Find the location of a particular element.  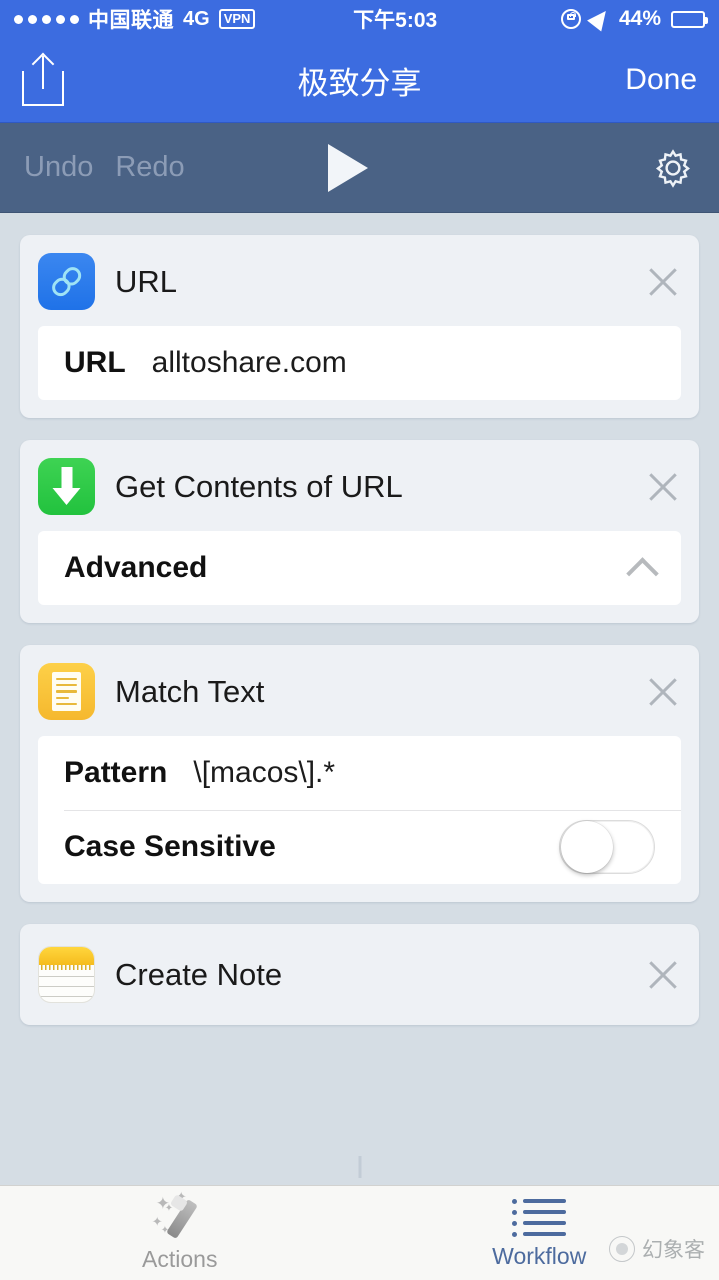

case-sensitive-toggle is located at coordinates (607, 847).